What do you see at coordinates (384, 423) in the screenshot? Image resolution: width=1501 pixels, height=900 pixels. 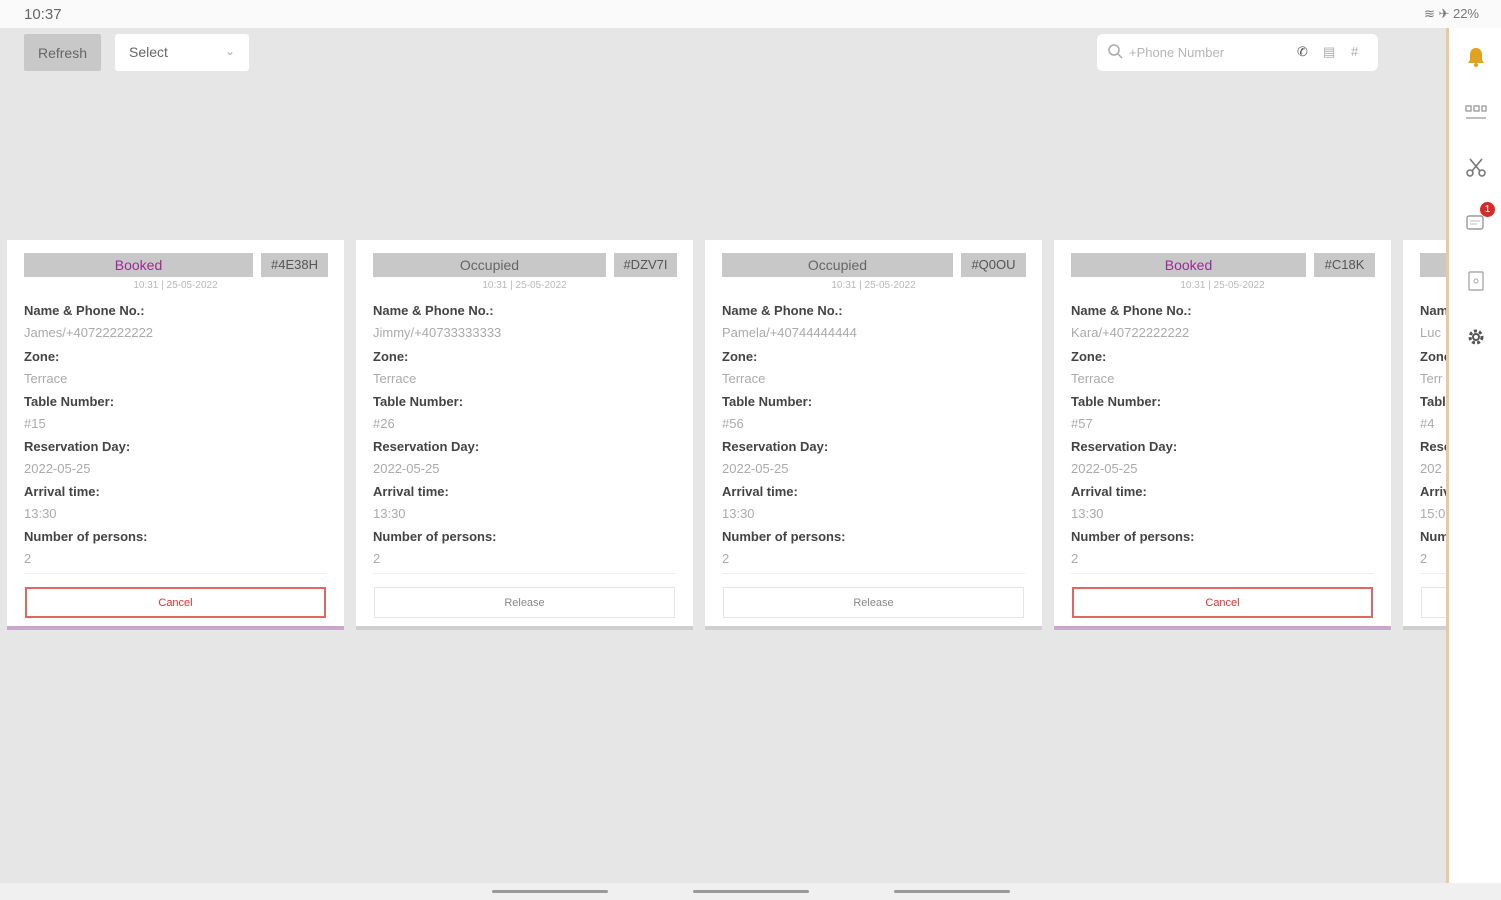 I see `table-number-value: #26` at bounding box center [384, 423].